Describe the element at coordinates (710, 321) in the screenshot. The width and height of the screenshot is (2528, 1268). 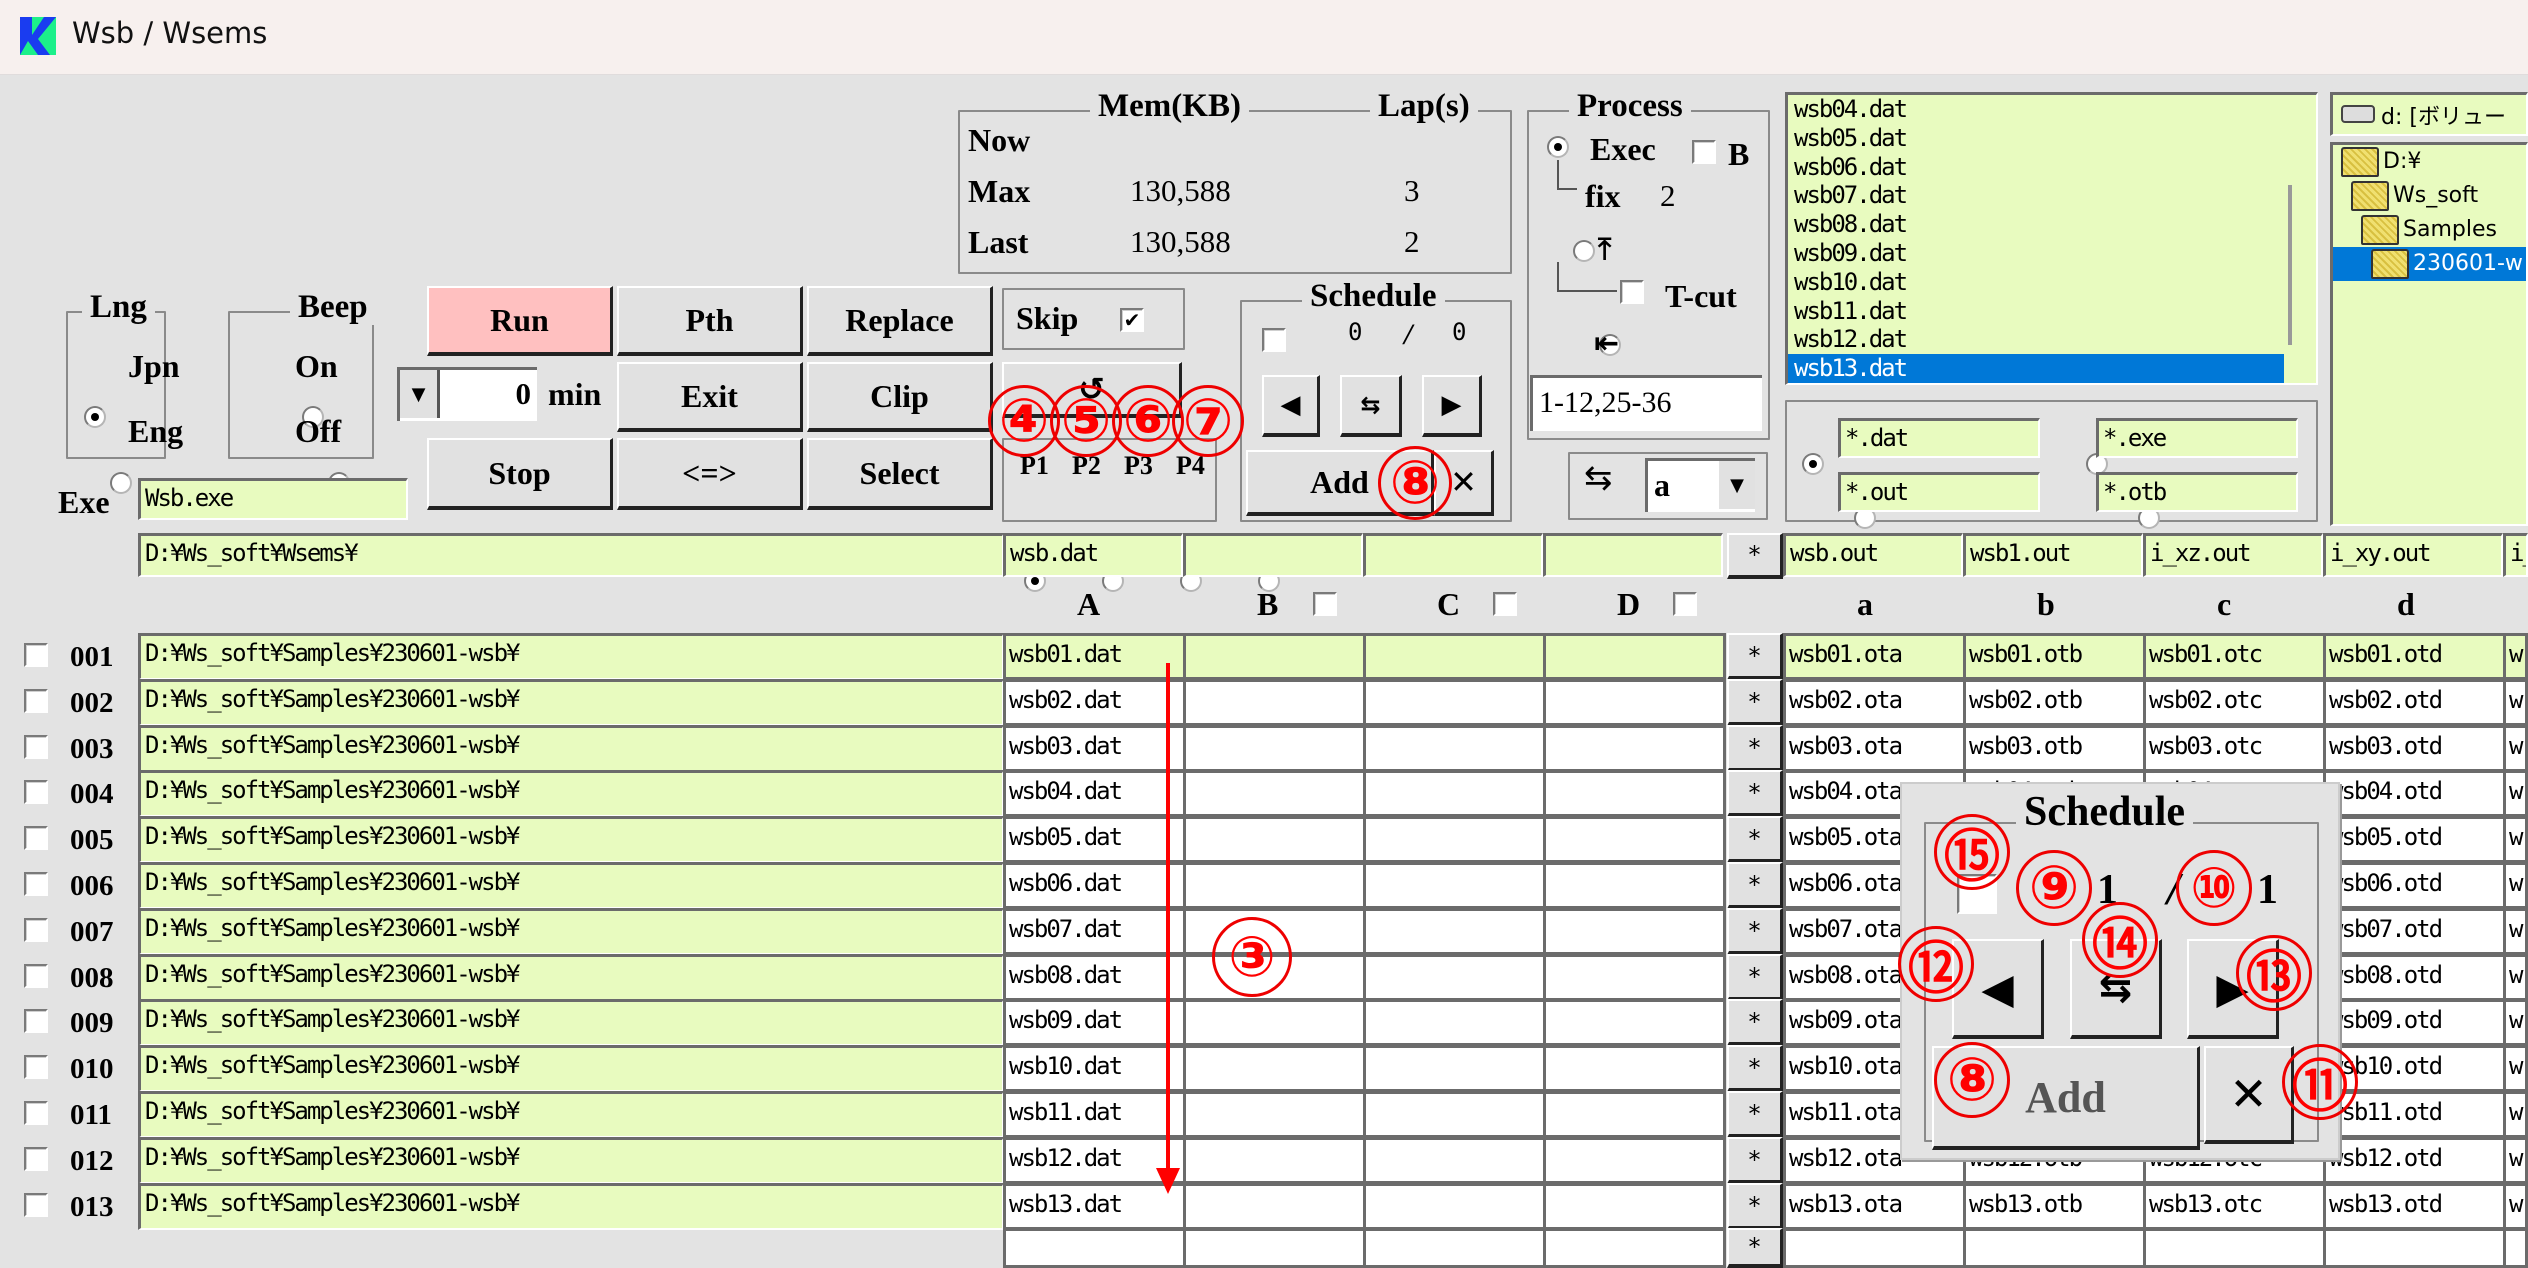
I see `pth-button: Pth` at that location.